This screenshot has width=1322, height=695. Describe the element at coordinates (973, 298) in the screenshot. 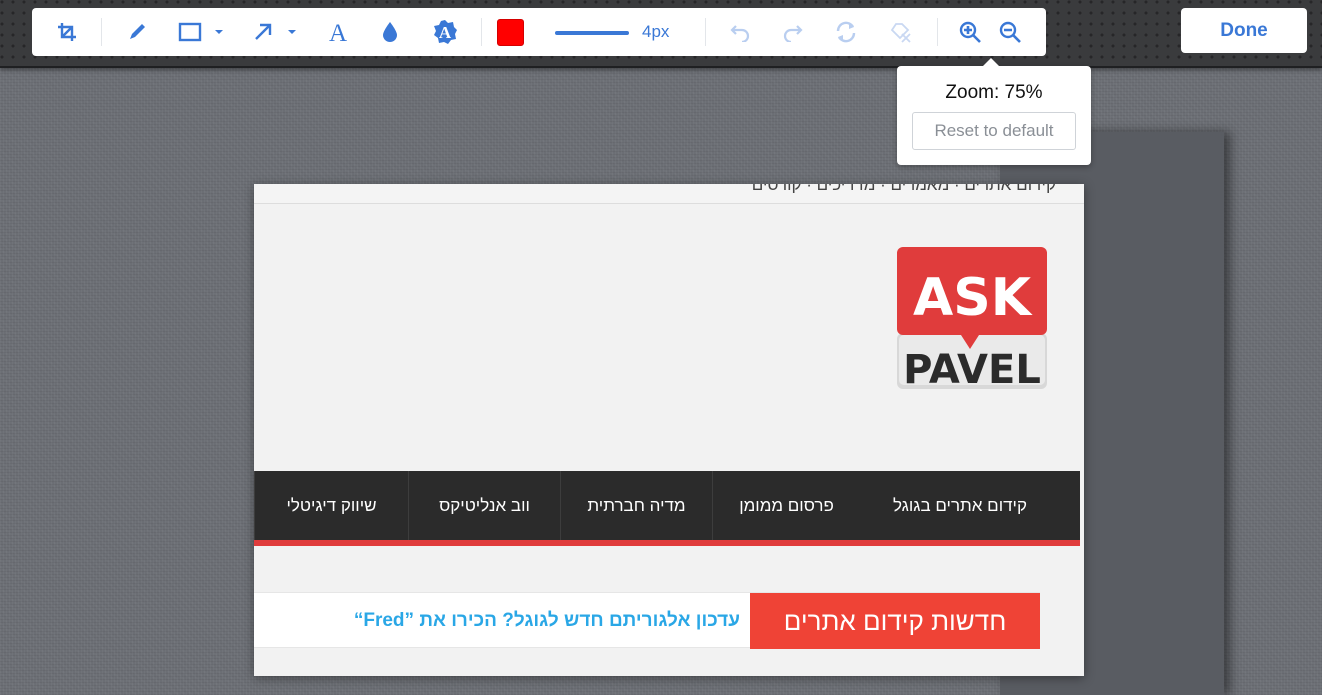

I see `logo-ask-text: ASK` at that location.